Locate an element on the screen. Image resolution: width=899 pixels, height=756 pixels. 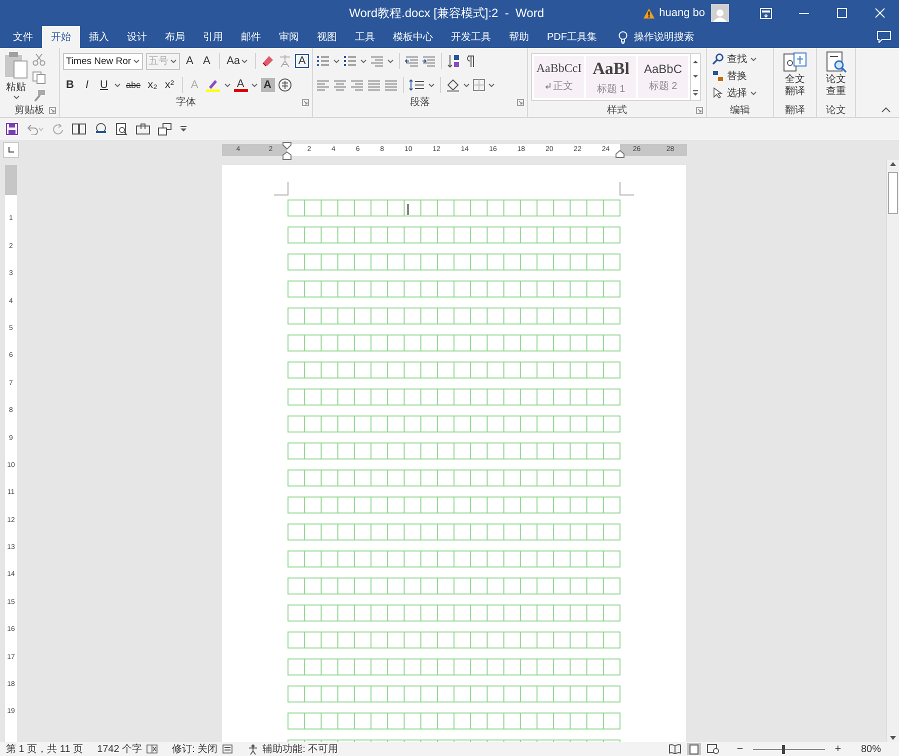
zoom-out-button: − is located at coordinates (739, 748).